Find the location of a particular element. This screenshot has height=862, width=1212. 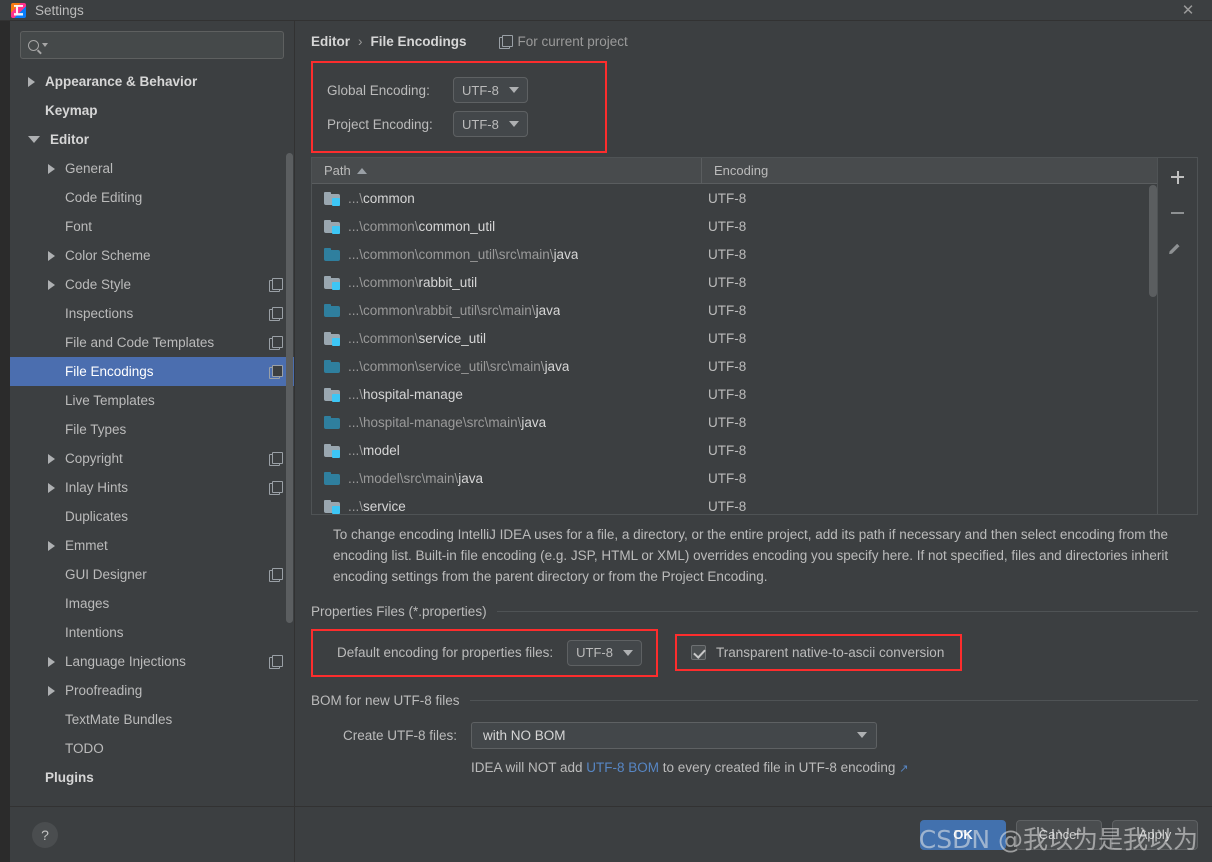

sidebar-item-file-types: File Types is located at coordinates (152, 429).